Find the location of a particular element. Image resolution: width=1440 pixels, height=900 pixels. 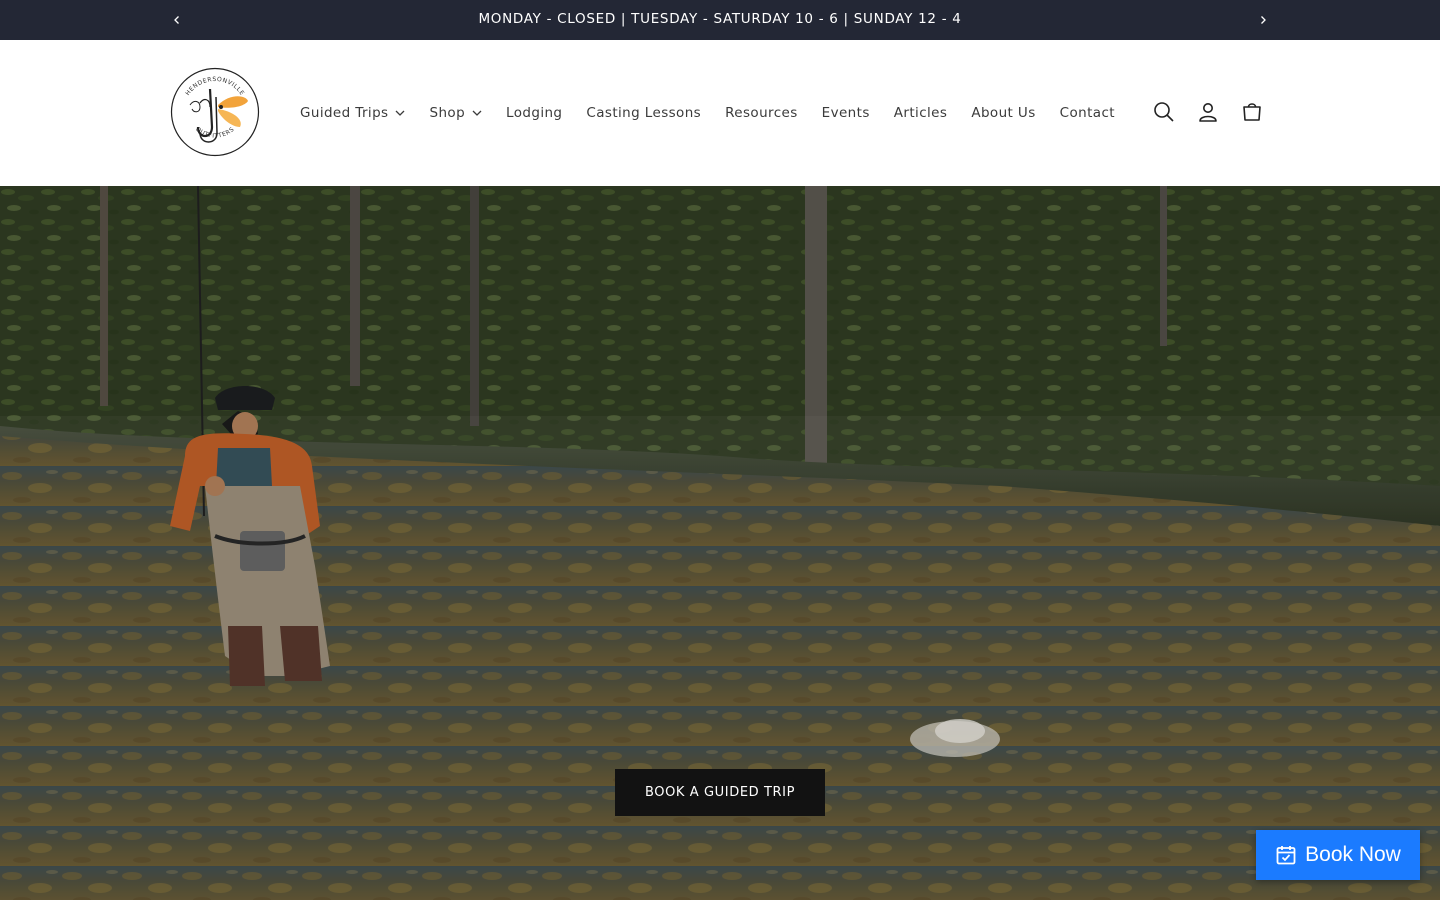

nav-label: Articles is located at coordinates (920, 113).